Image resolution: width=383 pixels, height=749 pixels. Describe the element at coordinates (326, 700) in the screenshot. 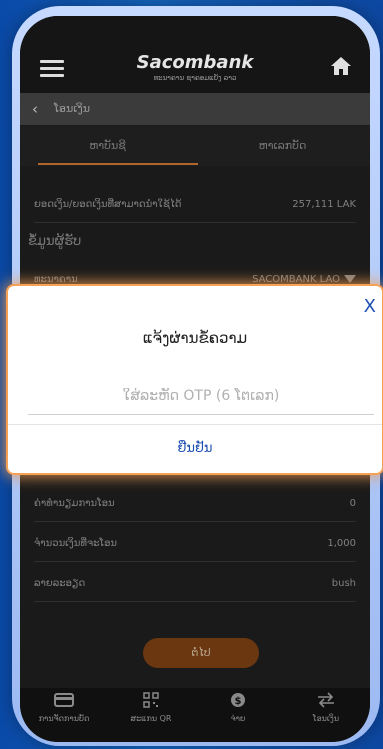

I see `transfer-icon` at that location.